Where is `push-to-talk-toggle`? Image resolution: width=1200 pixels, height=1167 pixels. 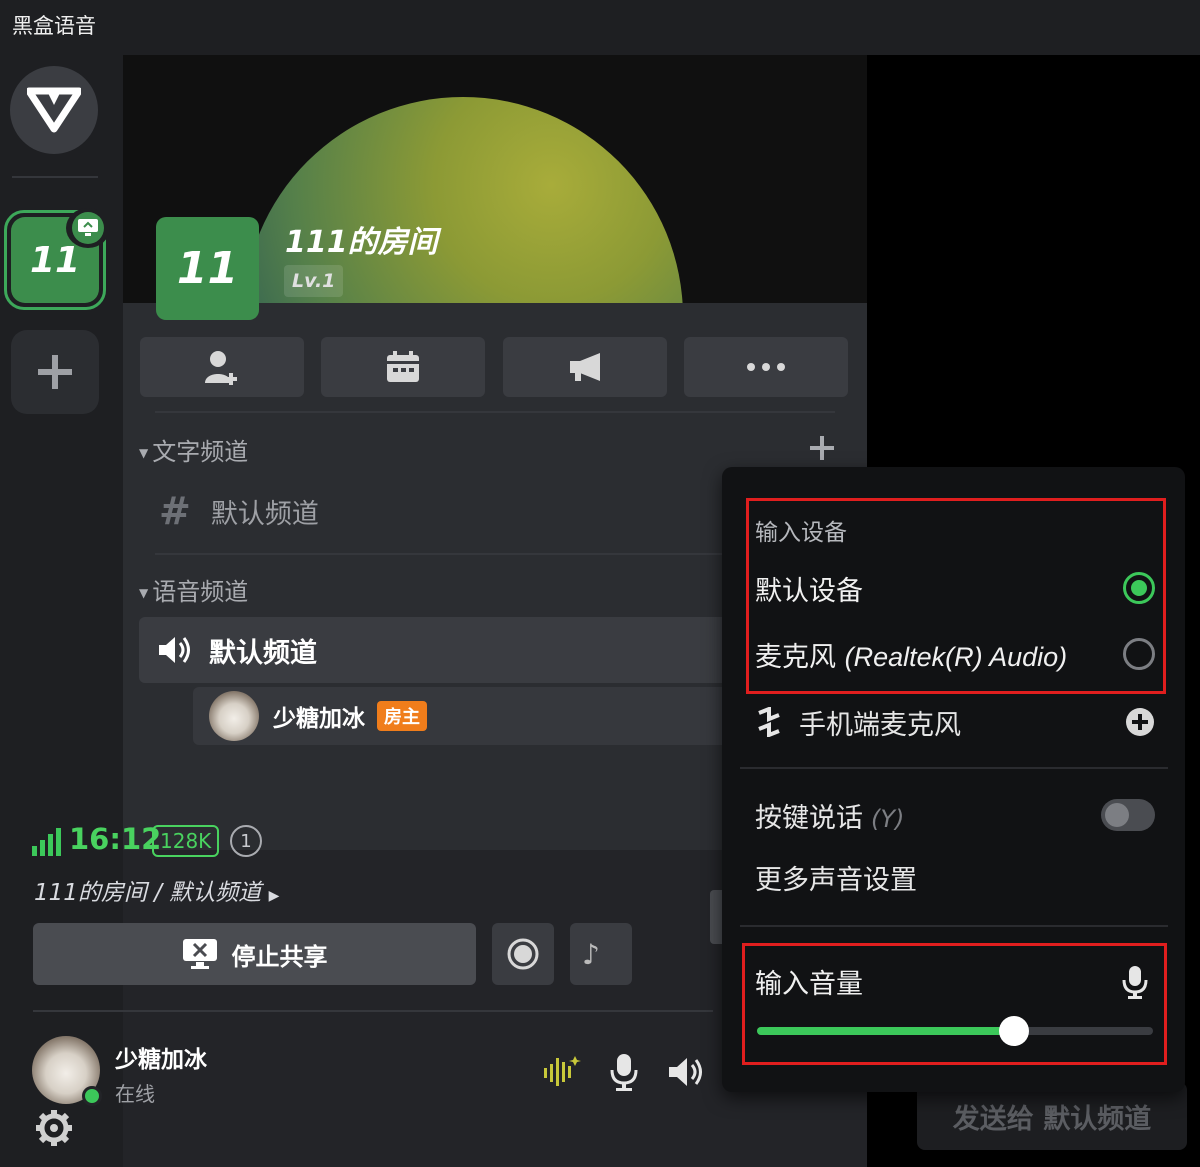
push-to-talk-toggle is located at coordinates (1128, 815).